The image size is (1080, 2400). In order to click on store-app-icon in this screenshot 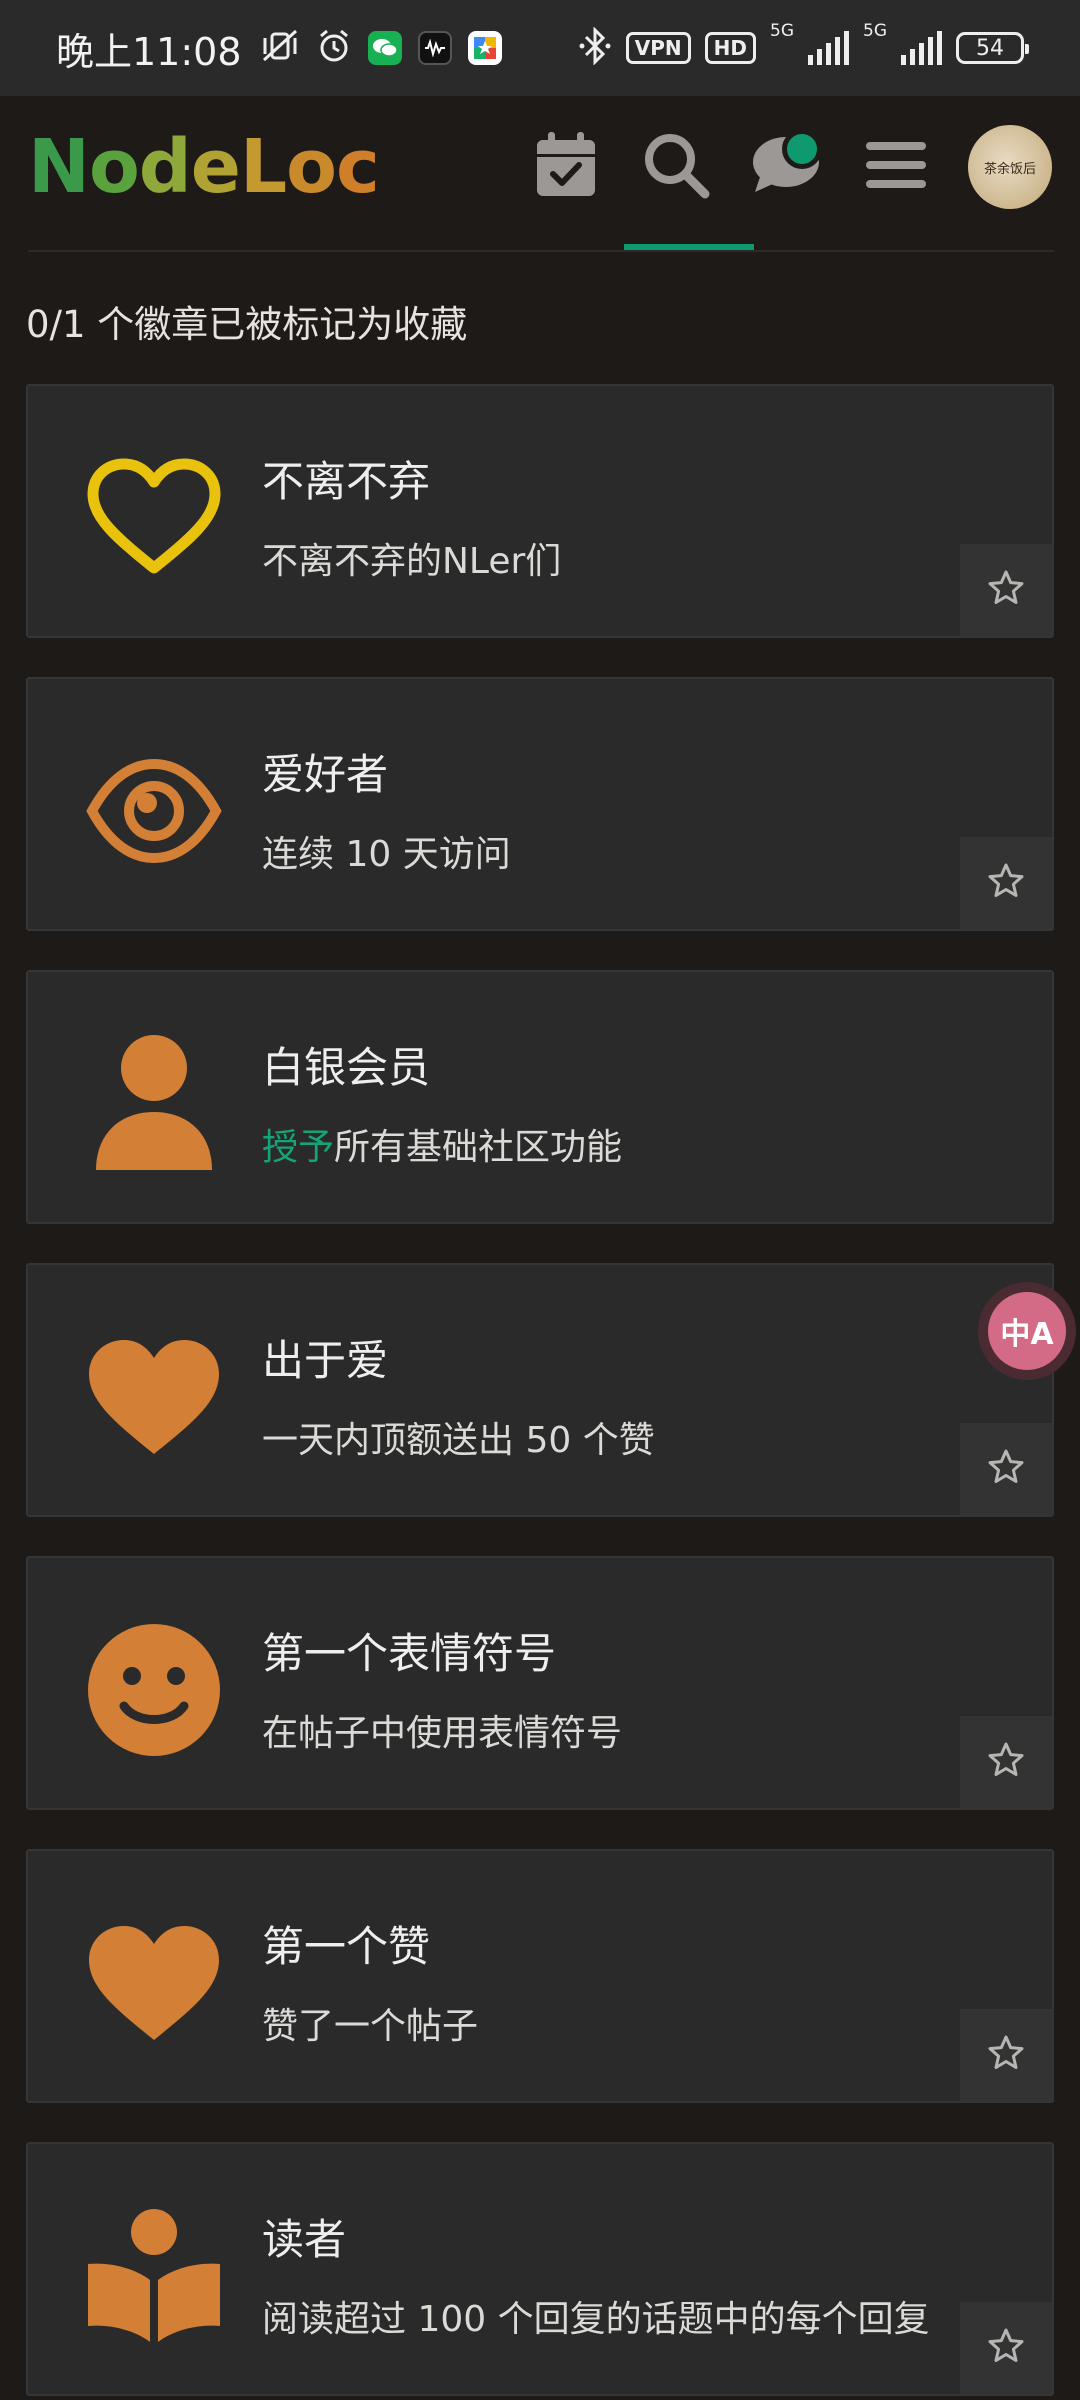, I will do `click(484, 48)`.